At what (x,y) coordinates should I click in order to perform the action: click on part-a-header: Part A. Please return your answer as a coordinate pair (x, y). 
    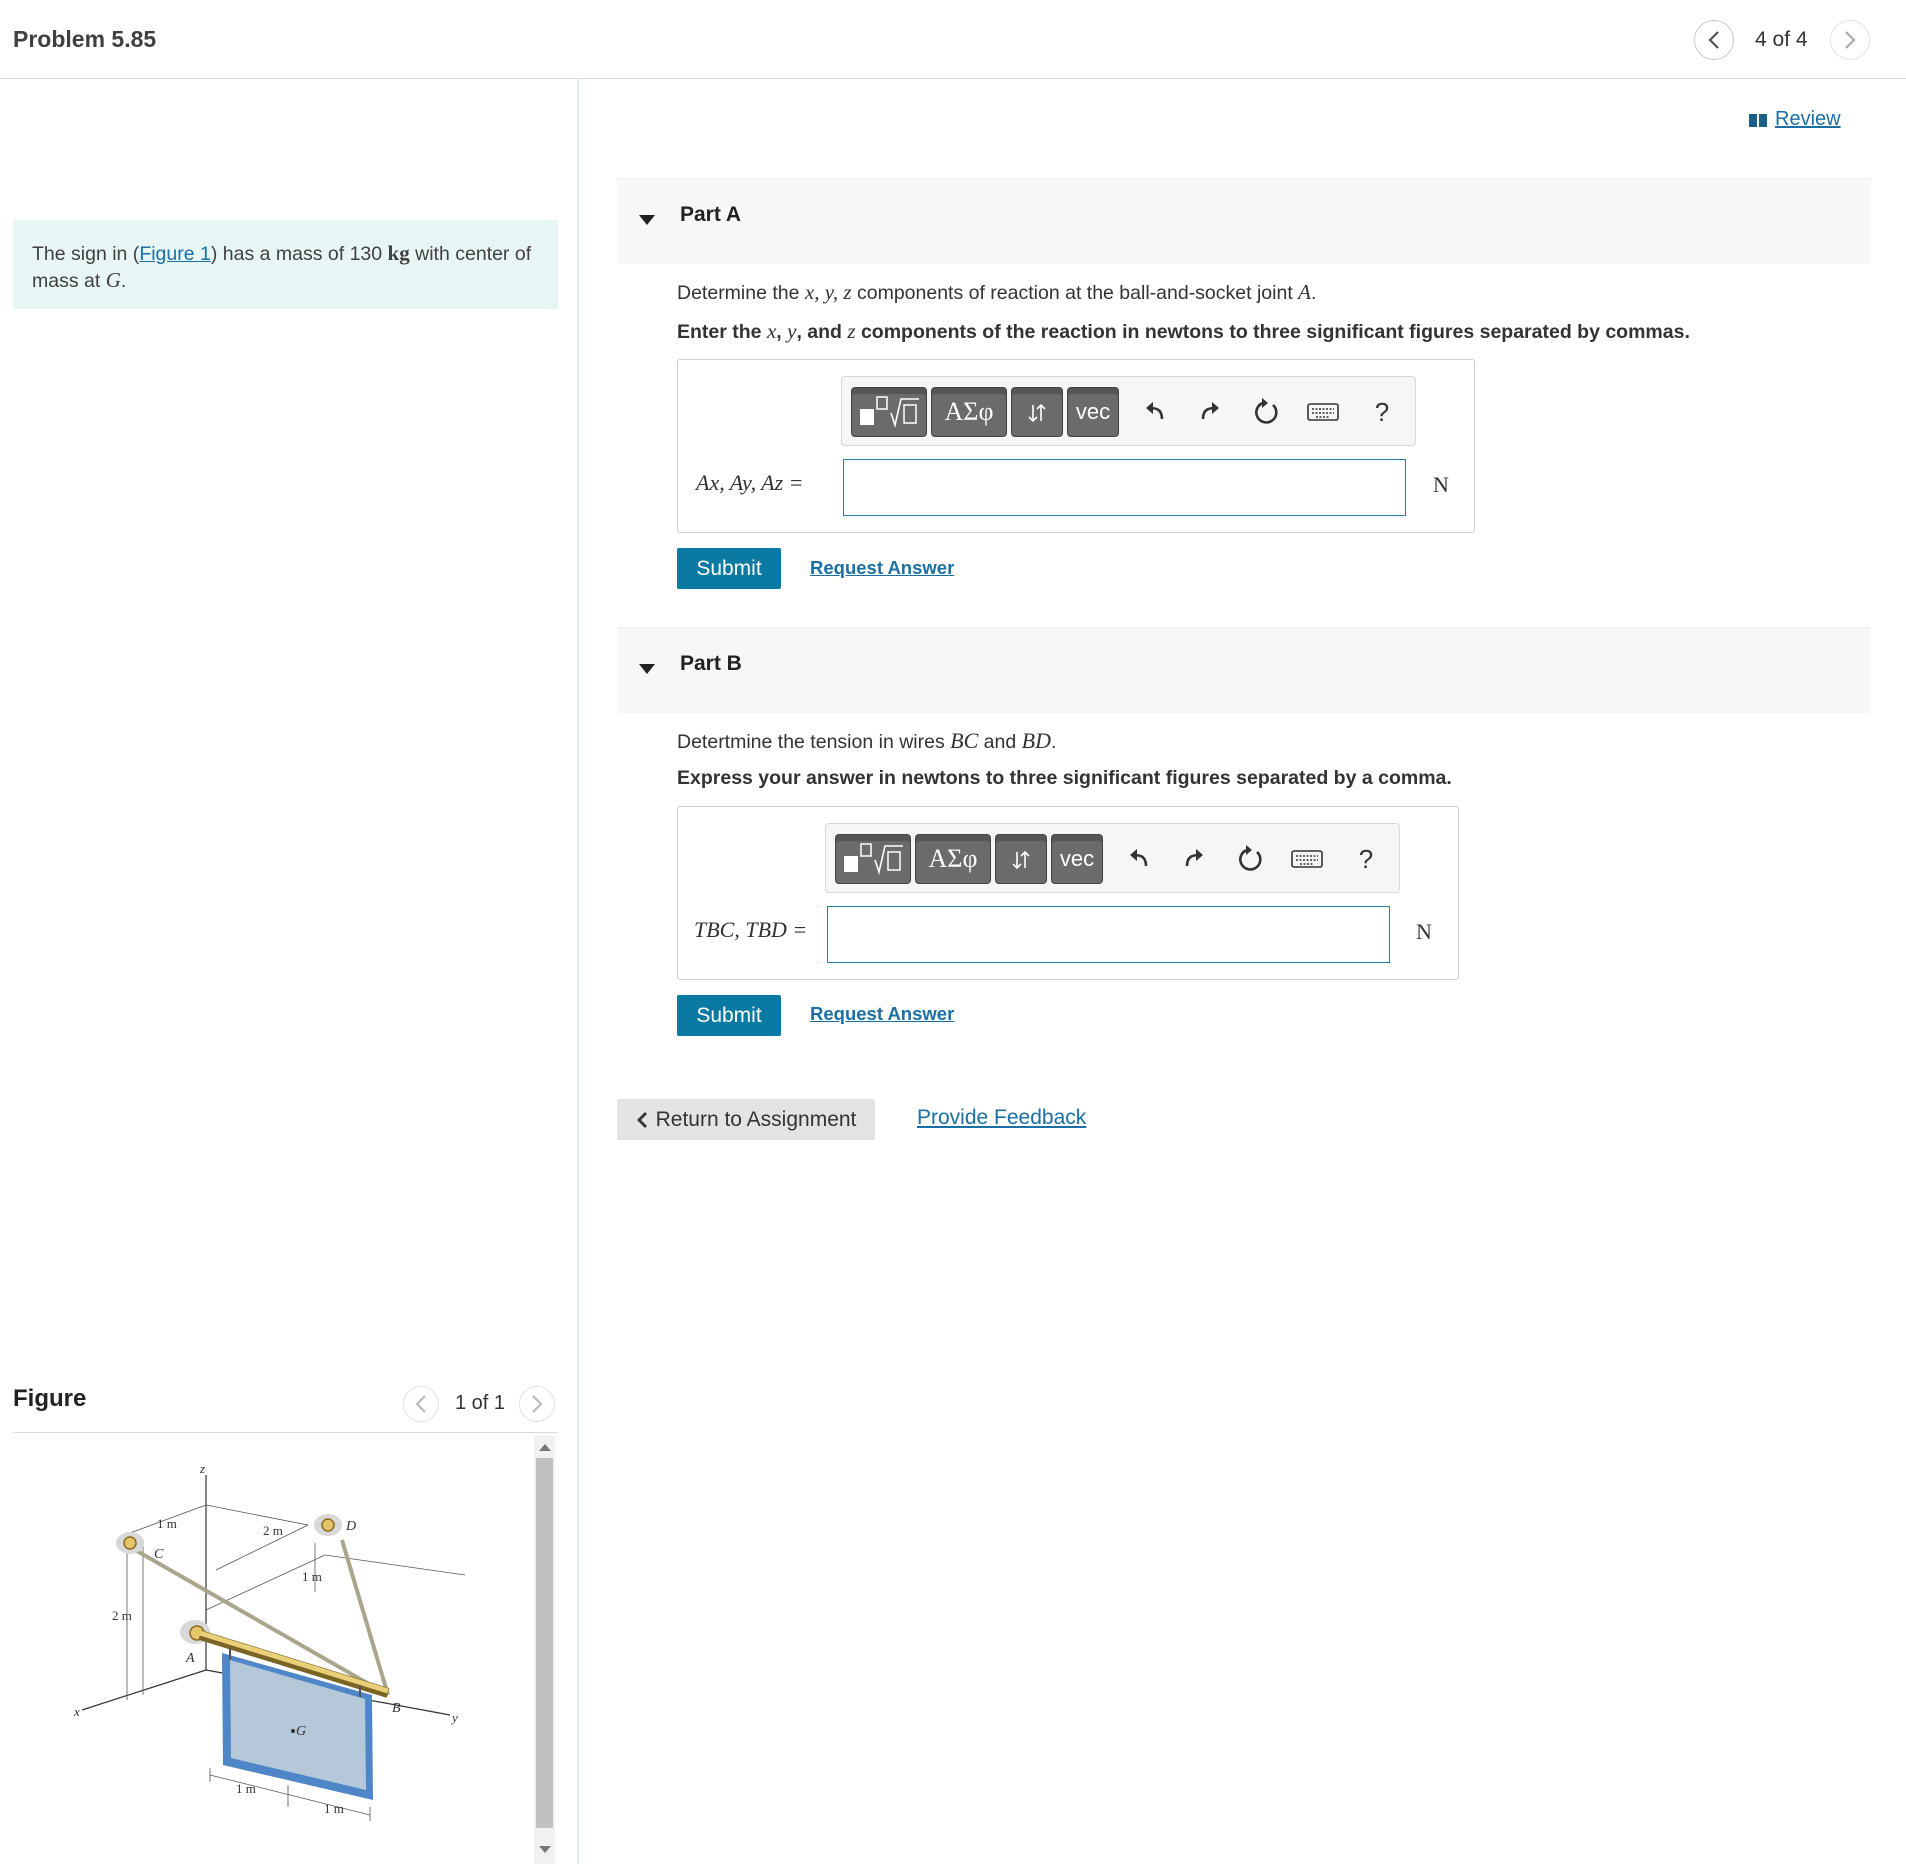
    Looking at the image, I should click on (1244, 221).